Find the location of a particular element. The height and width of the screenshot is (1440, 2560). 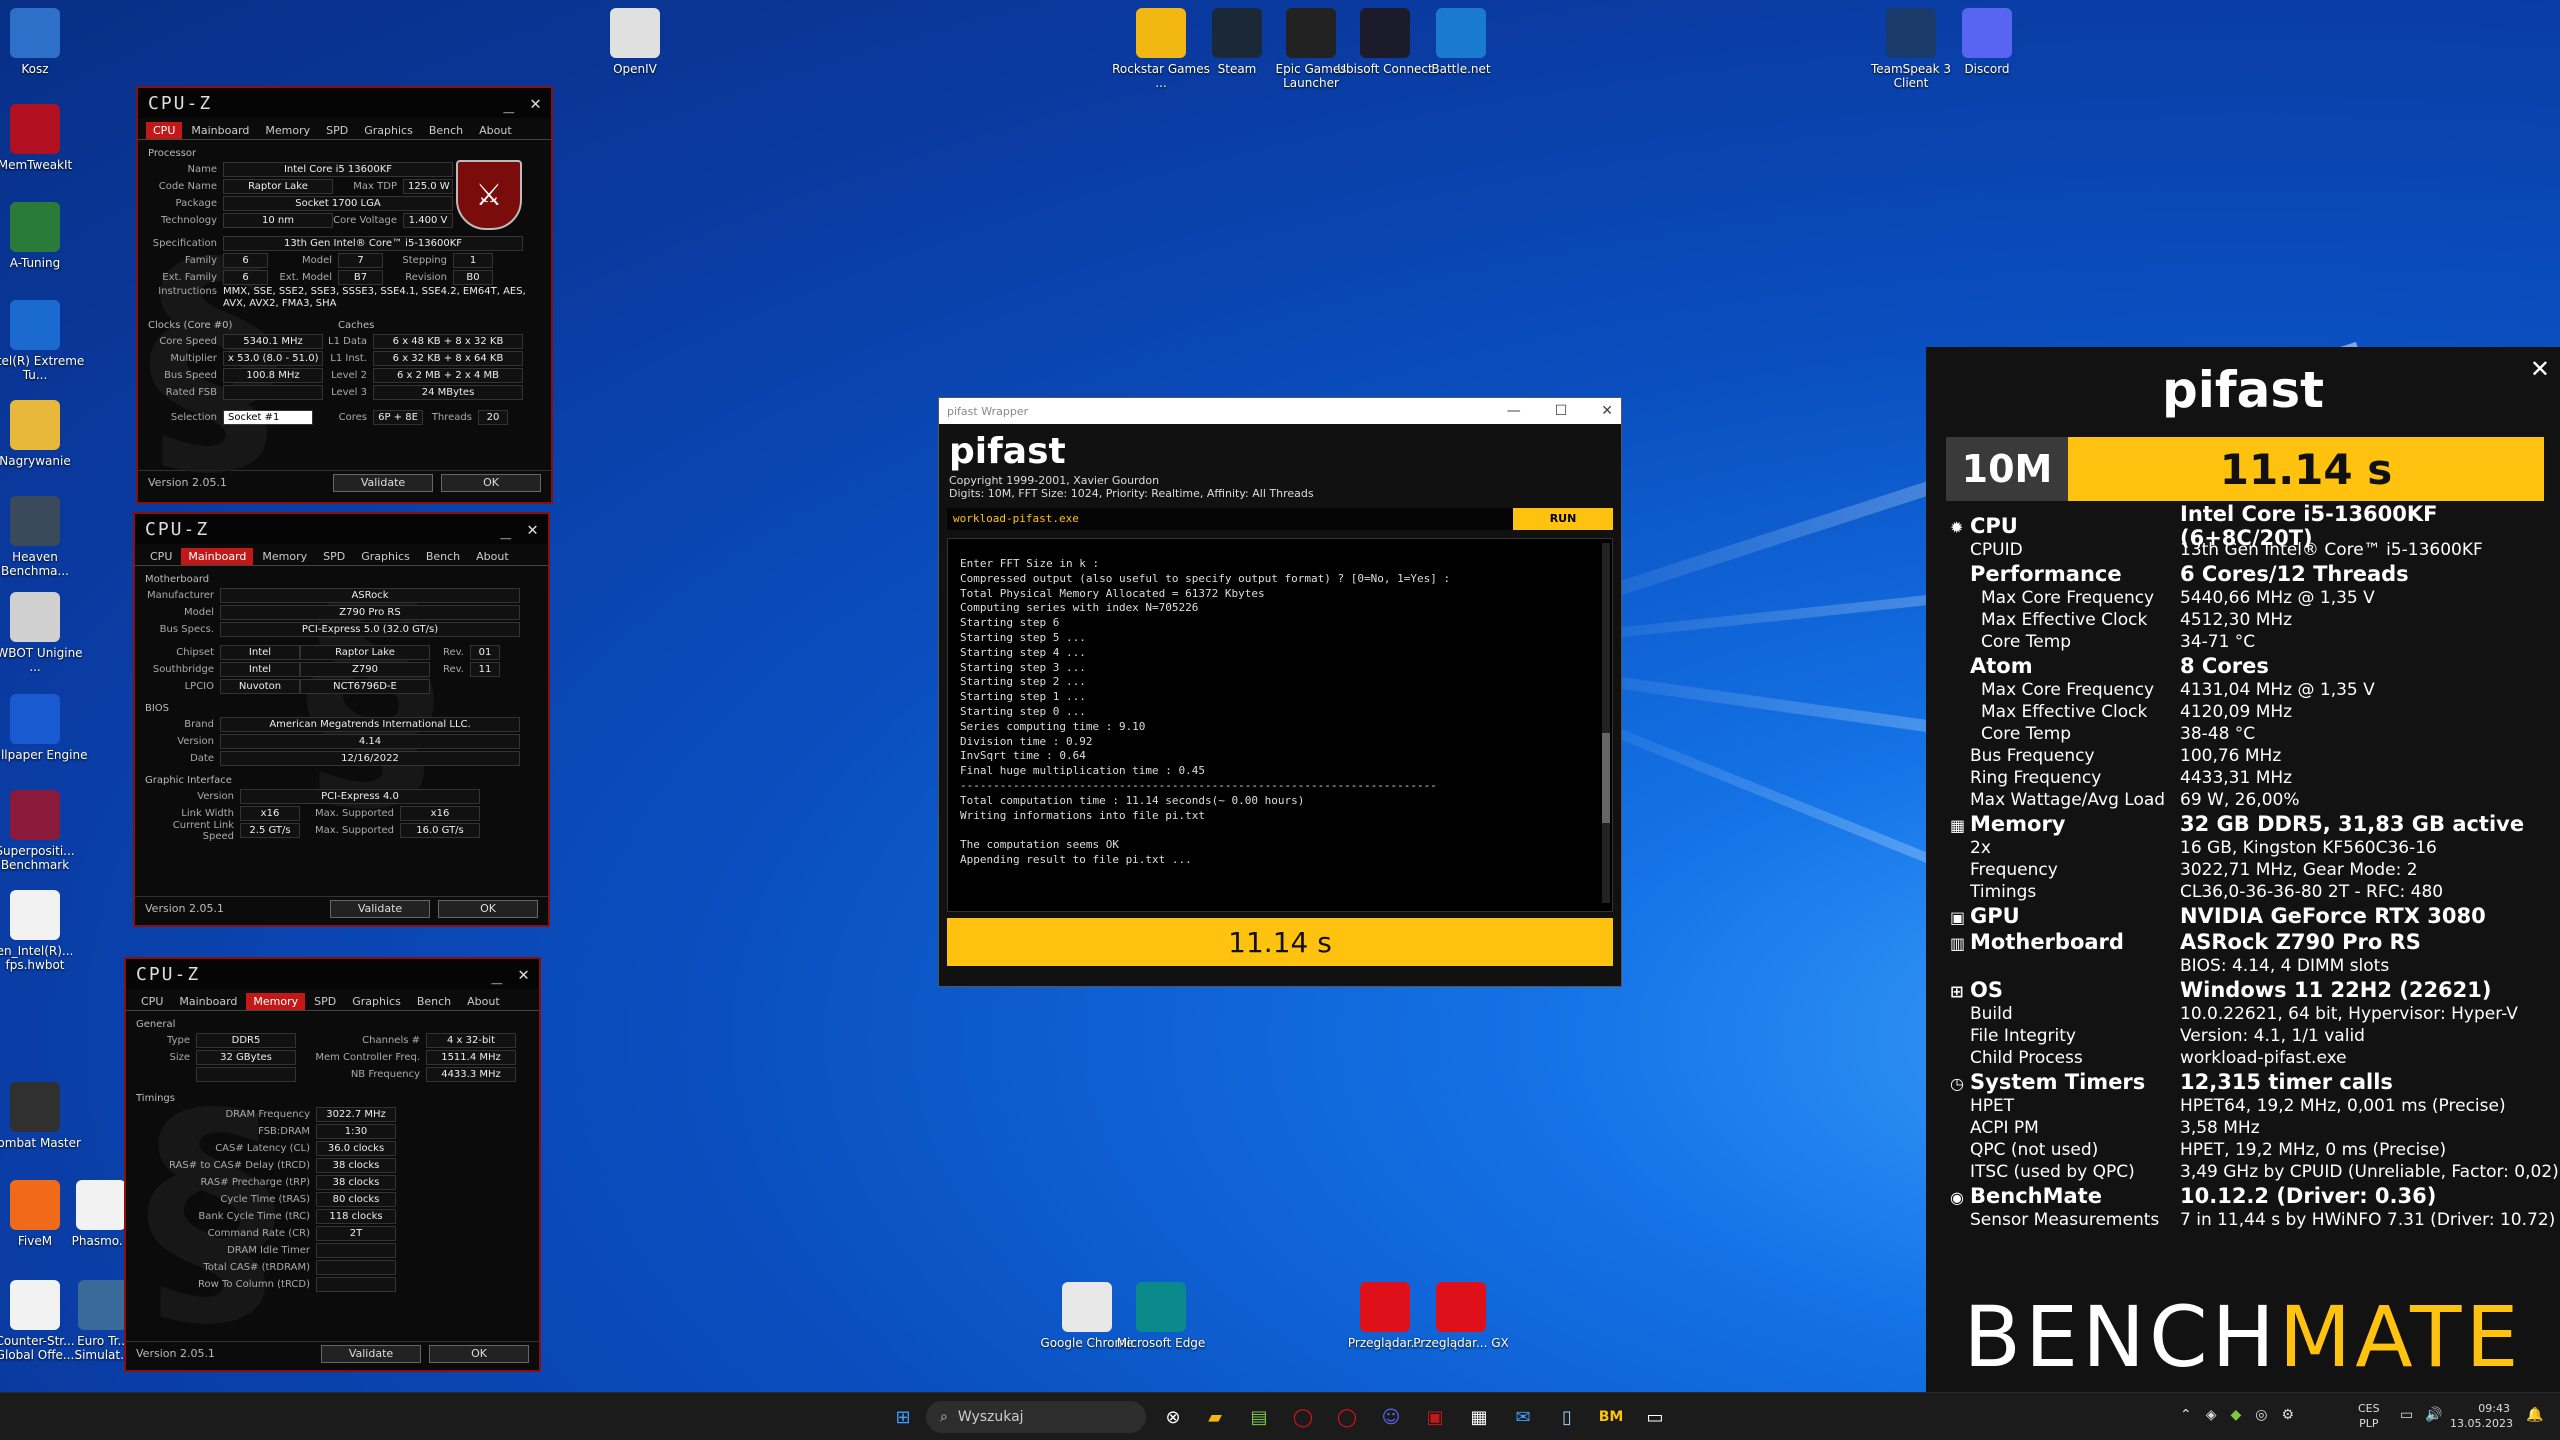

desktop-icon: Wallpaper Engine is located at coordinates (45, 728).